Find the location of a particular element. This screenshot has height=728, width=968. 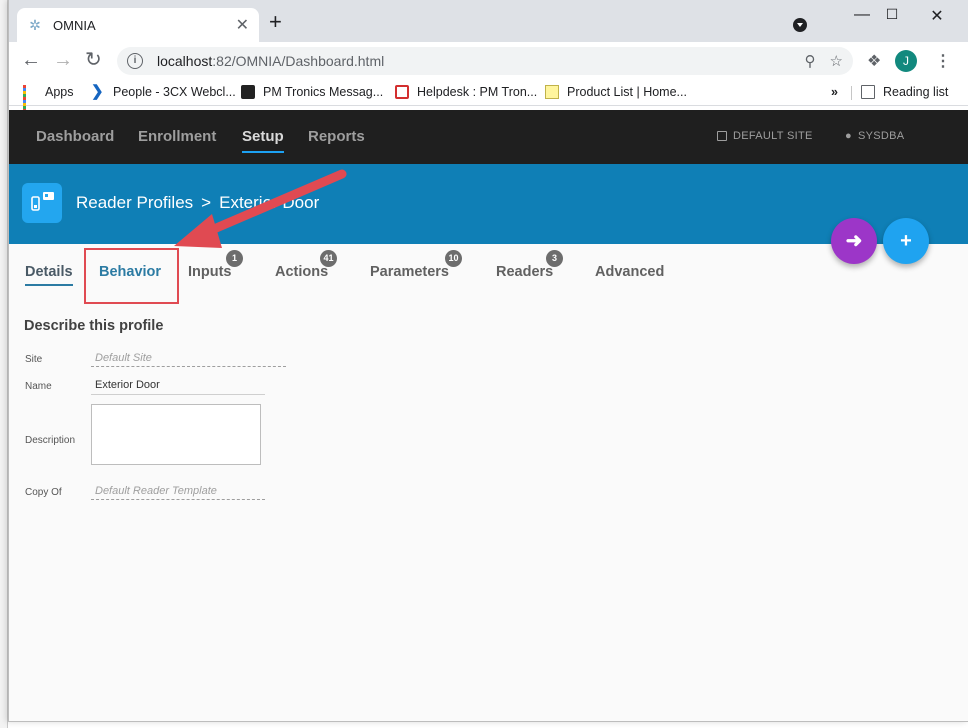

breadcrumb: Reader Profiles > Exterior Door is located at coordinates (197, 203).